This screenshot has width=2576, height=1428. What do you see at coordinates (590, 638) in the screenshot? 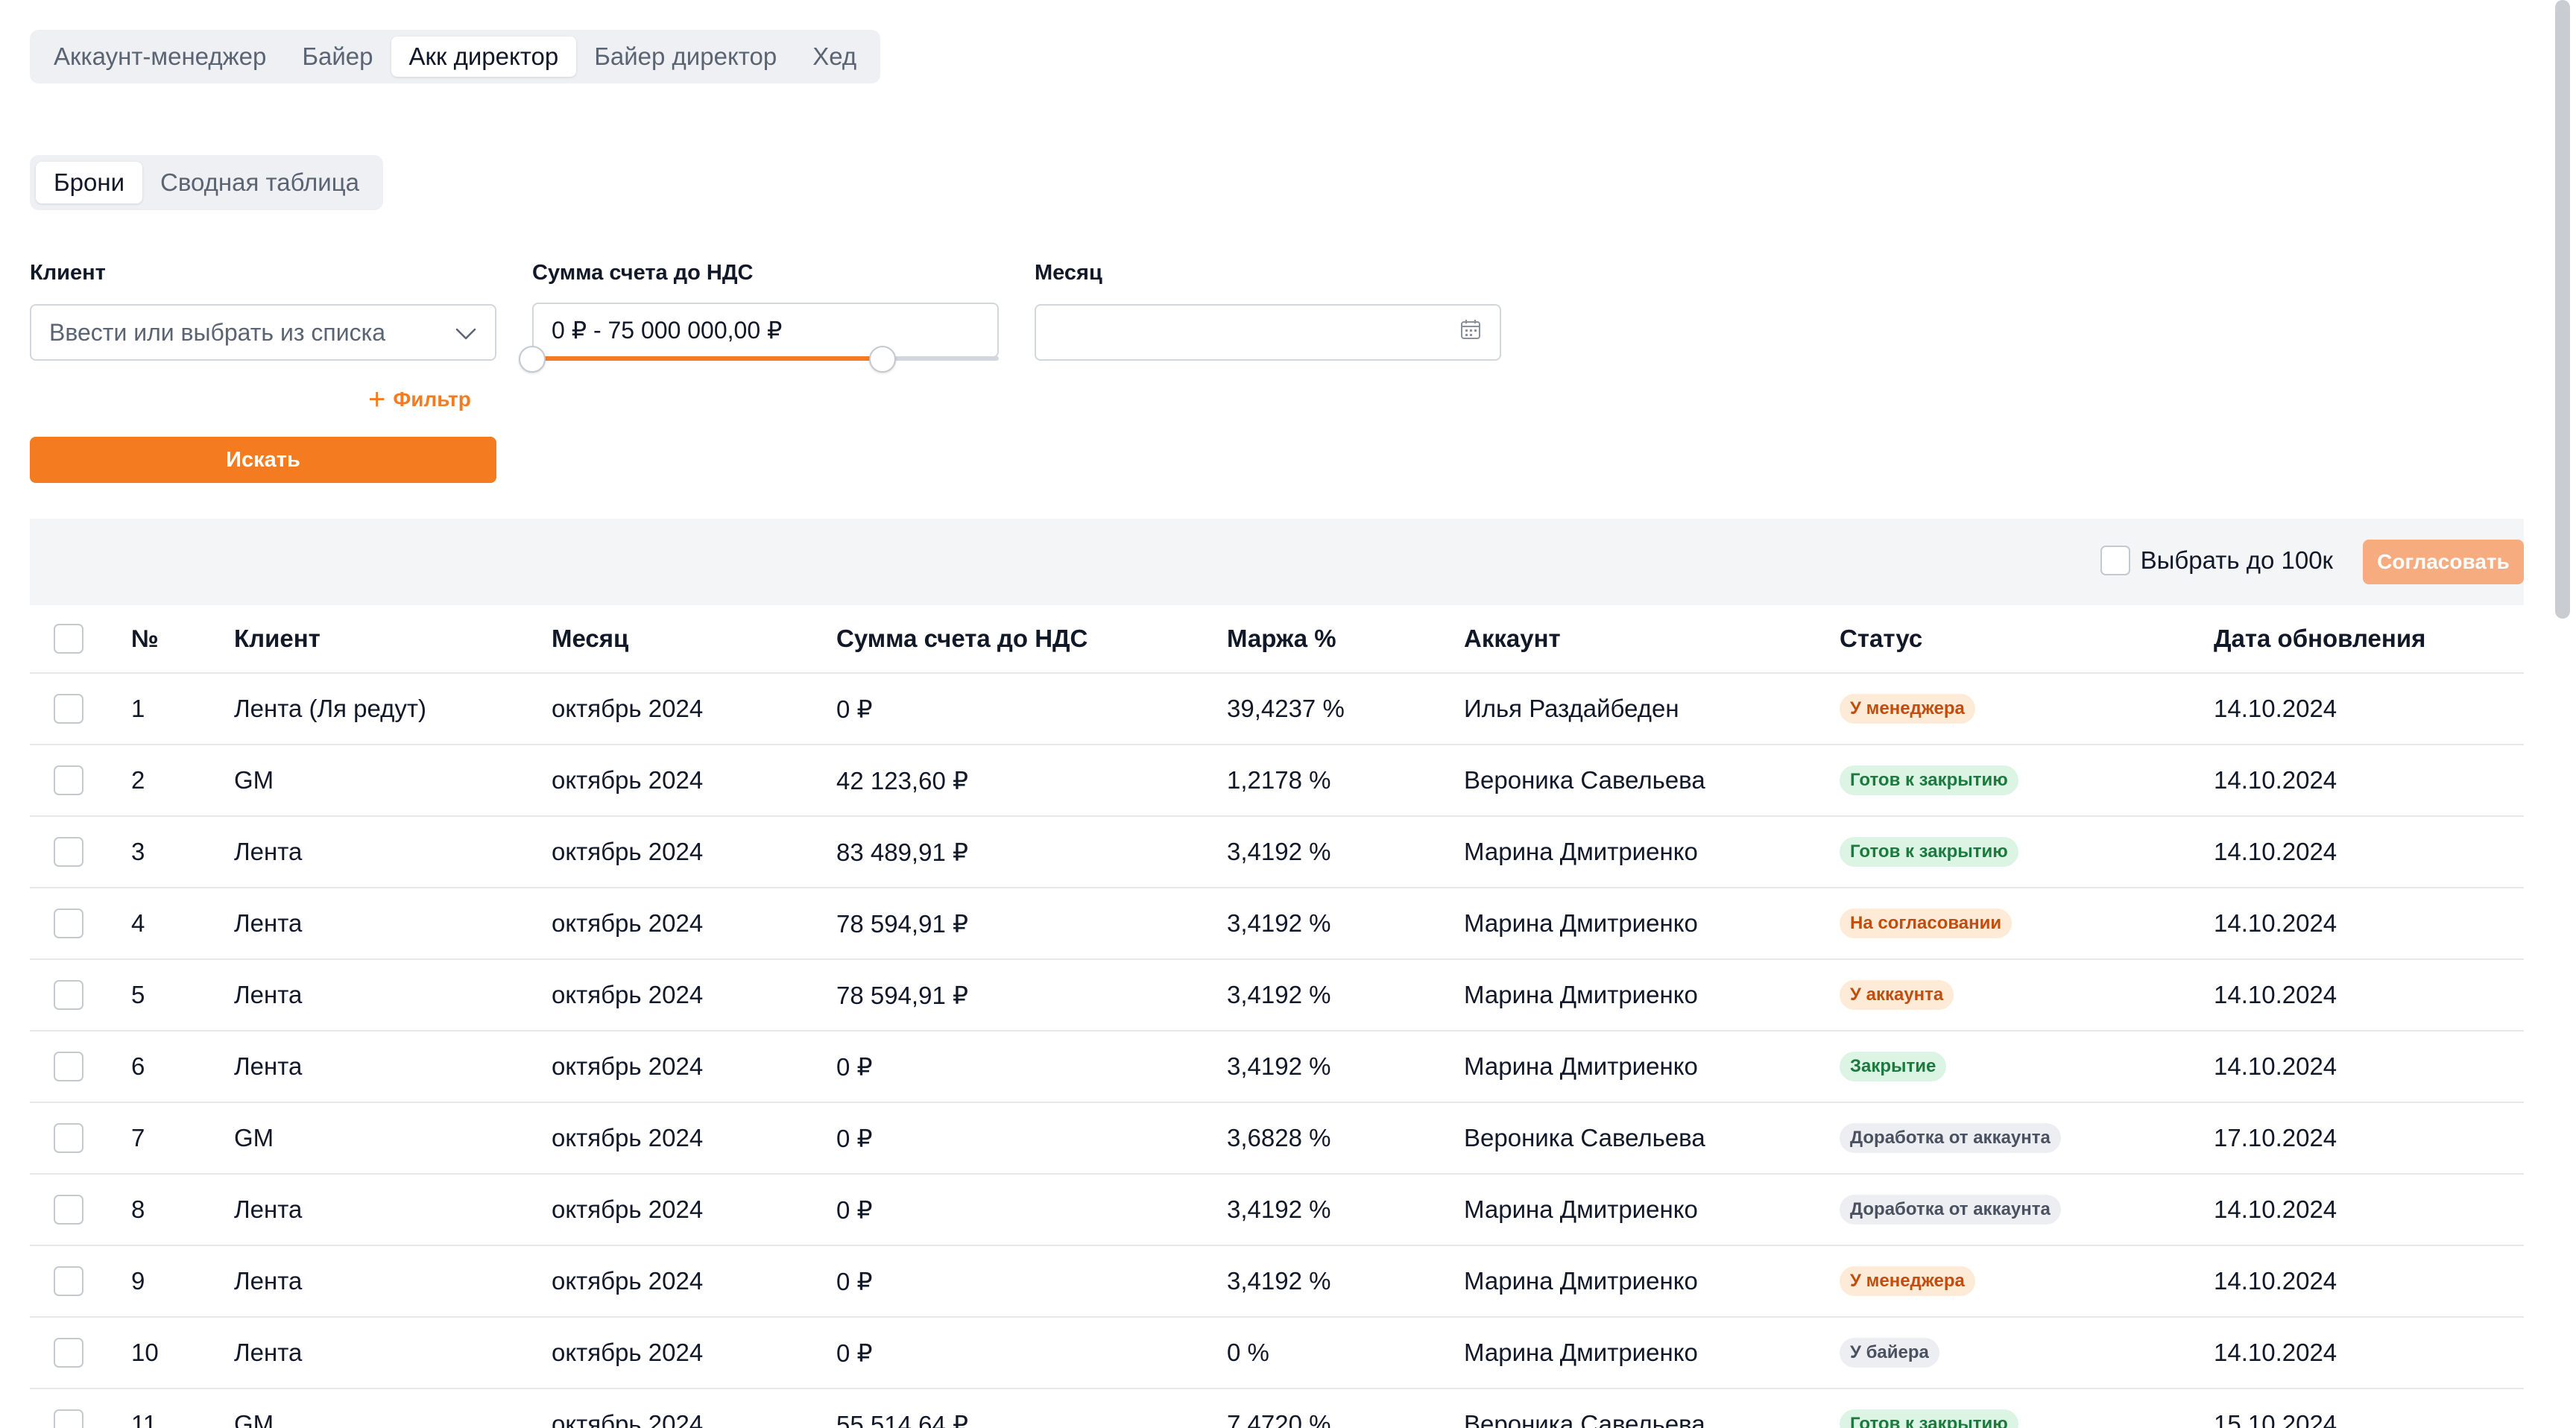
I see `header-month: Месяц` at bounding box center [590, 638].